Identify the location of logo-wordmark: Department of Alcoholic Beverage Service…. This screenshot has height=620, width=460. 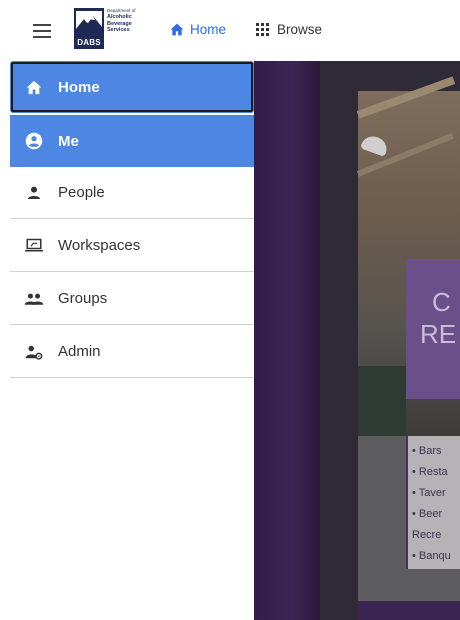
(121, 20).